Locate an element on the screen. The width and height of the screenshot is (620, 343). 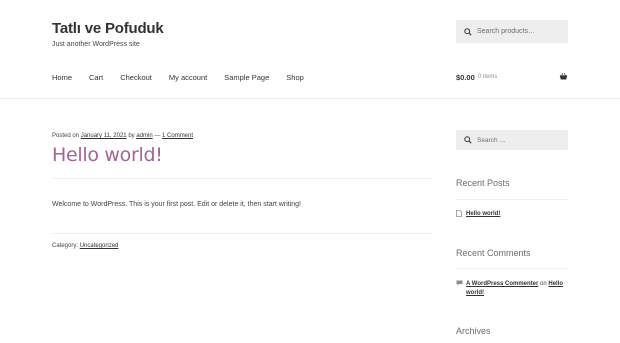
nav-item-cart: Cart is located at coordinates (96, 77).